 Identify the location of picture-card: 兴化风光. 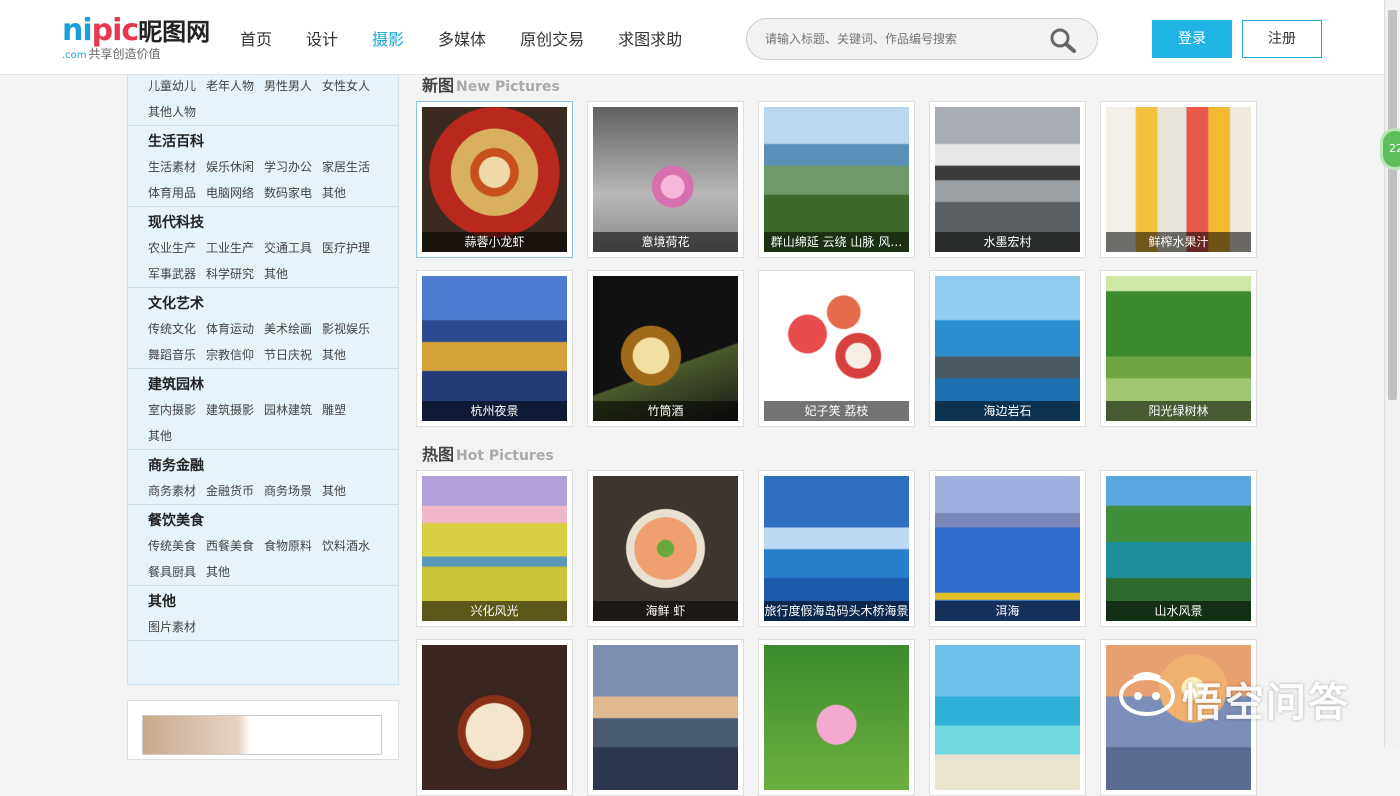
(494, 548).